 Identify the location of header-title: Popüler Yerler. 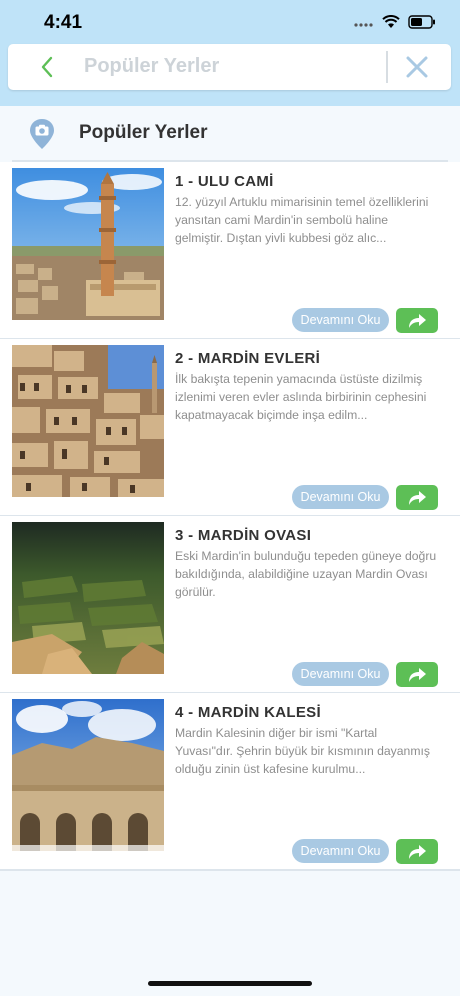
(152, 66).